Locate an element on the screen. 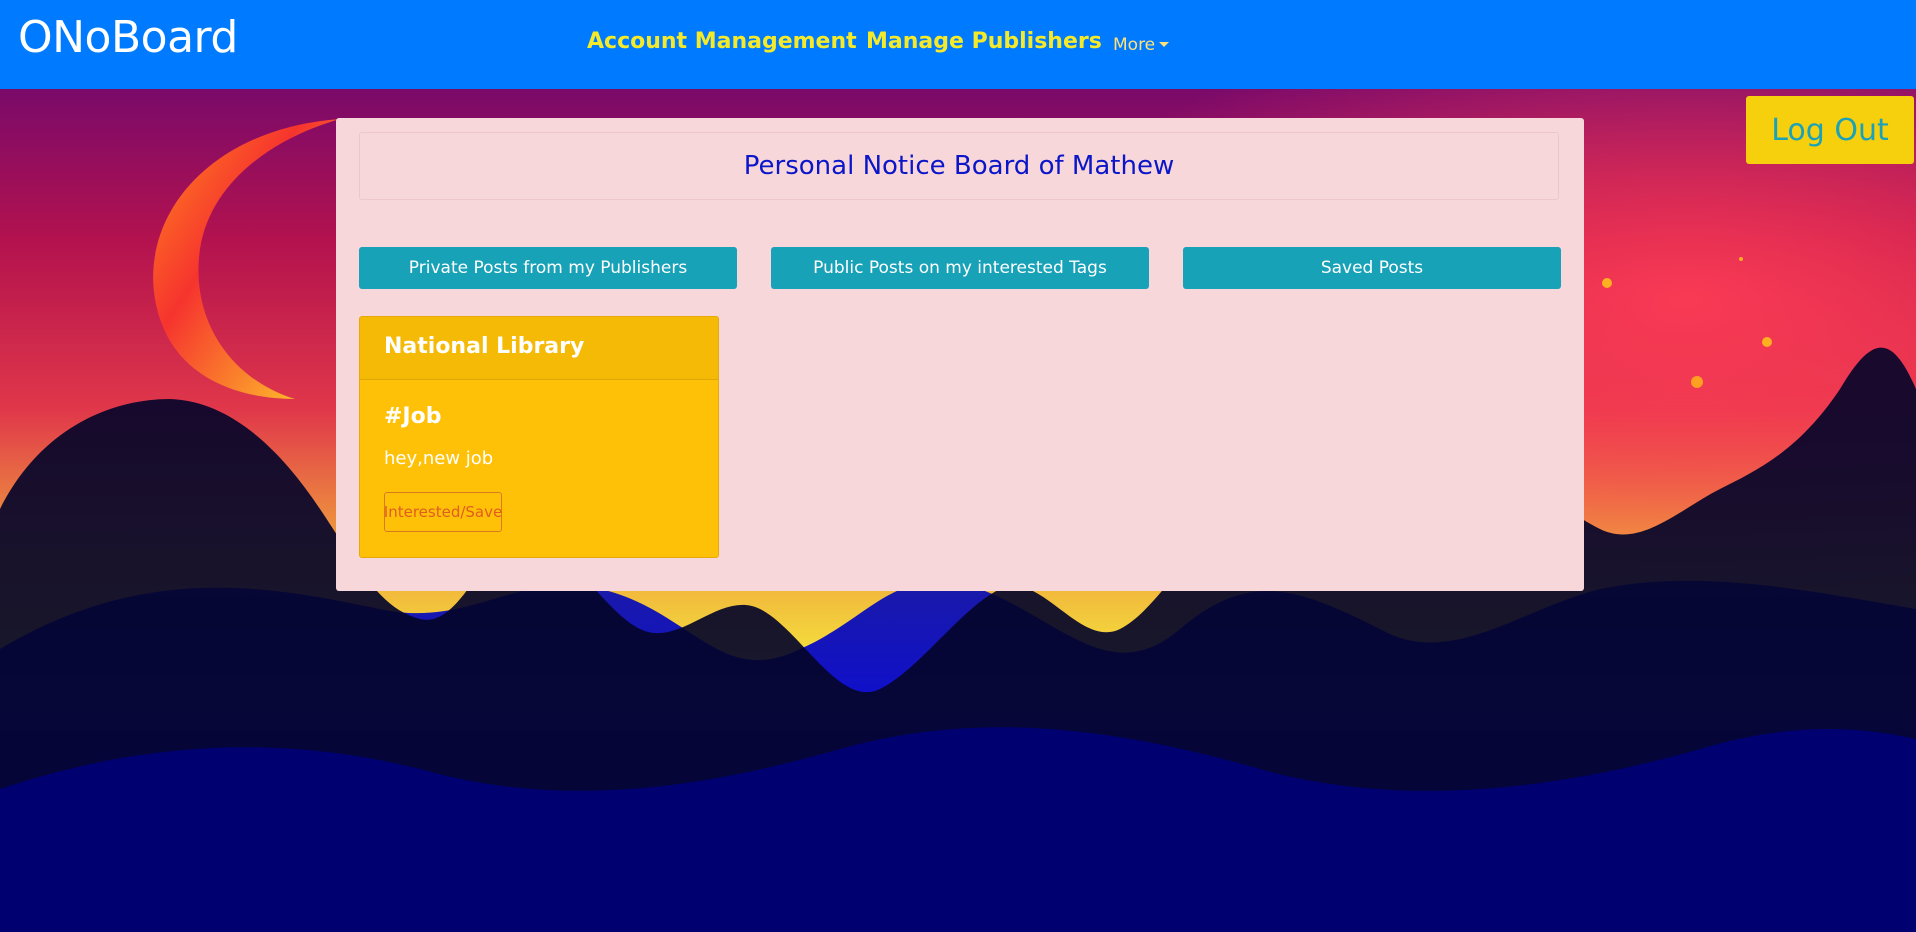  interested-save-button: Interested/Save is located at coordinates (443, 512).